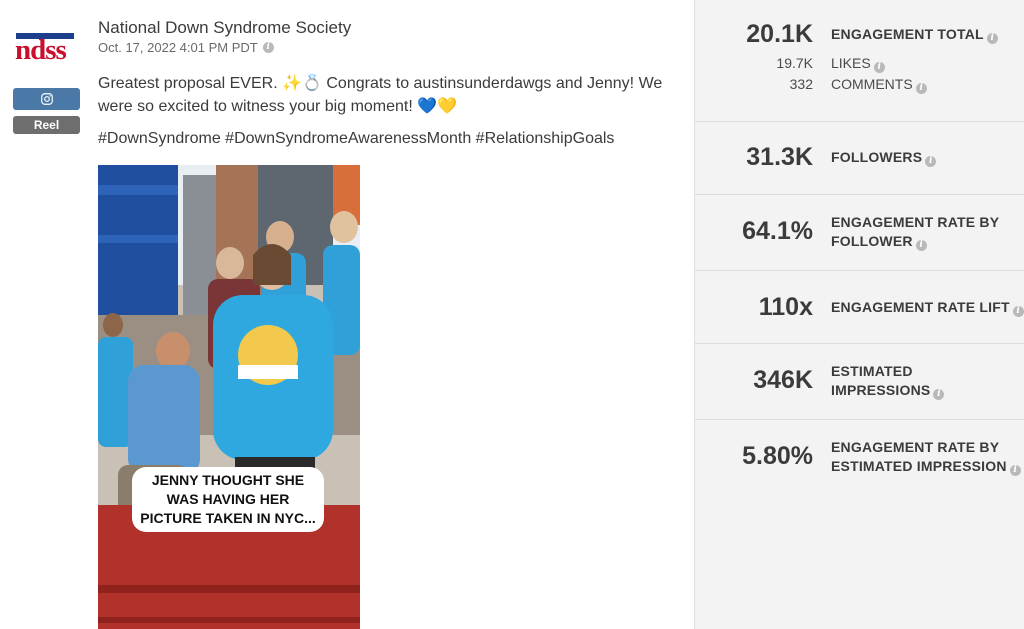 This screenshot has width=1024, height=629. I want to click on engagement-rate-impression-value: 5.80%, so click(777, 456).